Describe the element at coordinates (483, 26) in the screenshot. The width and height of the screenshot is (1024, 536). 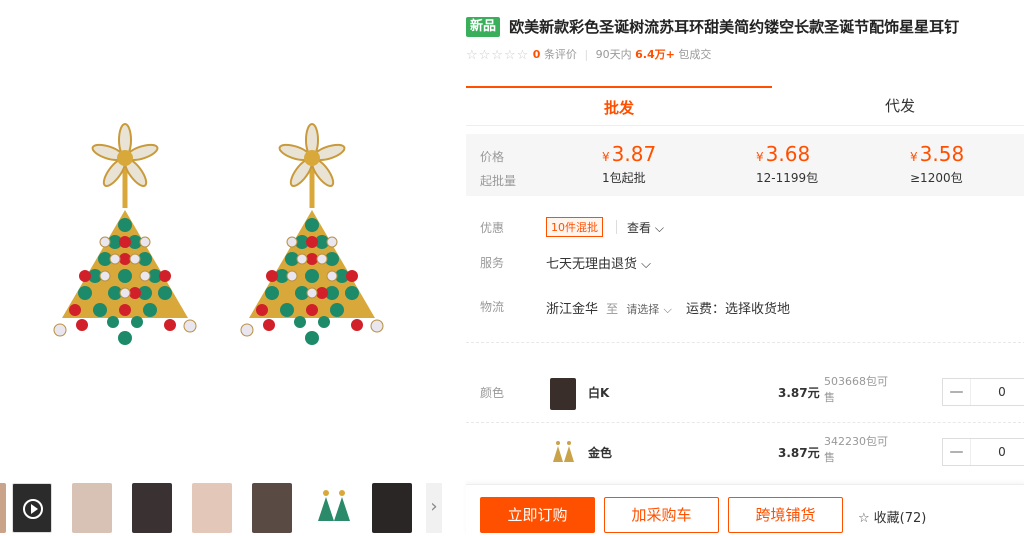
I see `new-badge: 新品` at that location.